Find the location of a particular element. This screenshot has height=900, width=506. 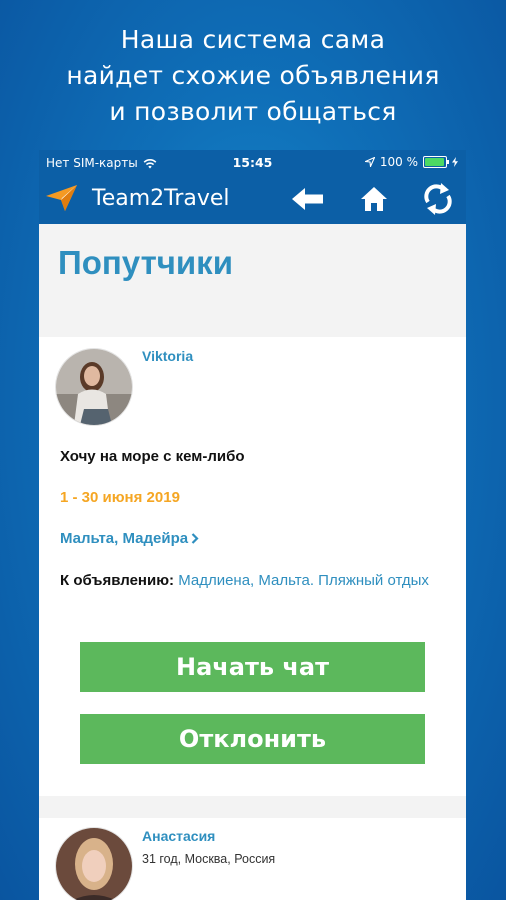

paper-plane-icon is located at coordinates (61, 198).